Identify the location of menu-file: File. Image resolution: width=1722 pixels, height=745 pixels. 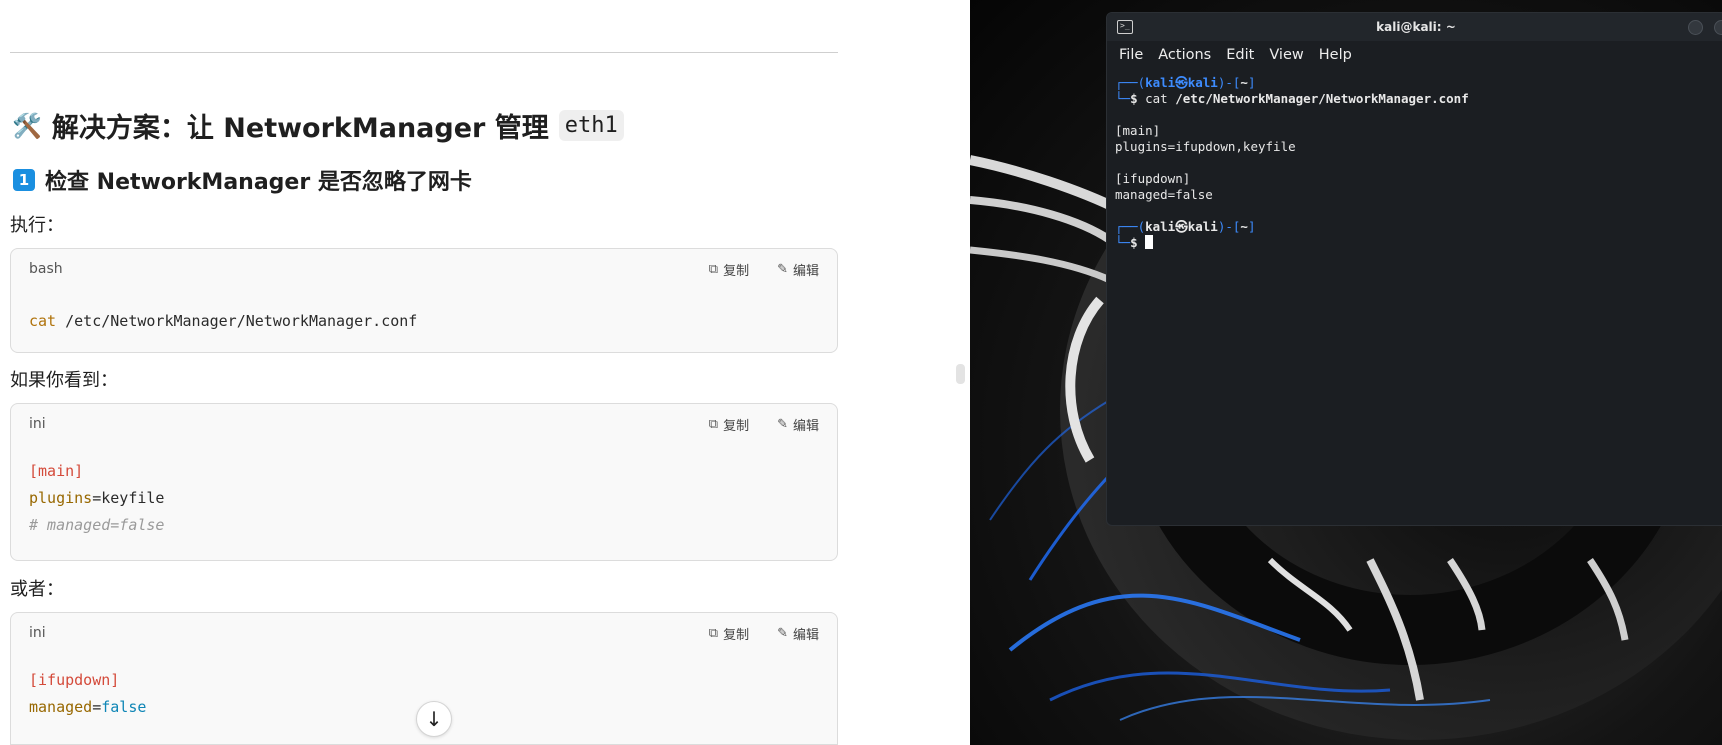
(1131, 55).